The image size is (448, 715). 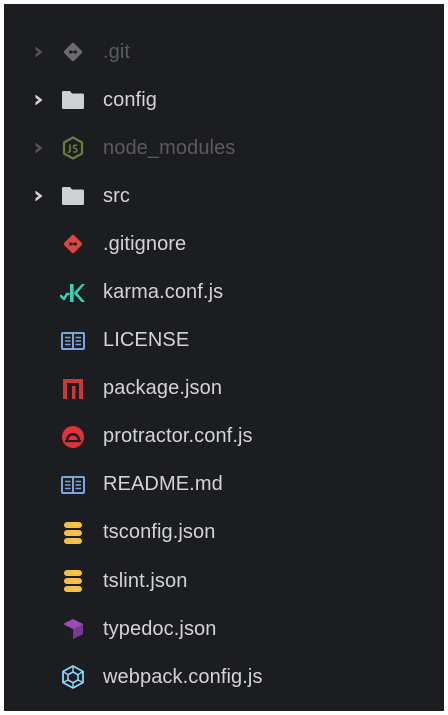 I want to click on tree-item-node-modules-folder: node_modules, so click(x=224, y=148).